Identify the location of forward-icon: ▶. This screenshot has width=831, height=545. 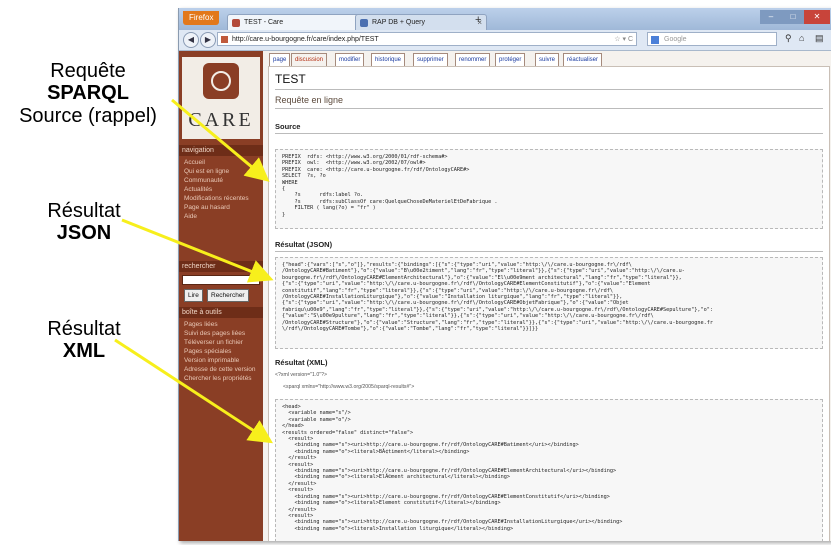
(208, 40).